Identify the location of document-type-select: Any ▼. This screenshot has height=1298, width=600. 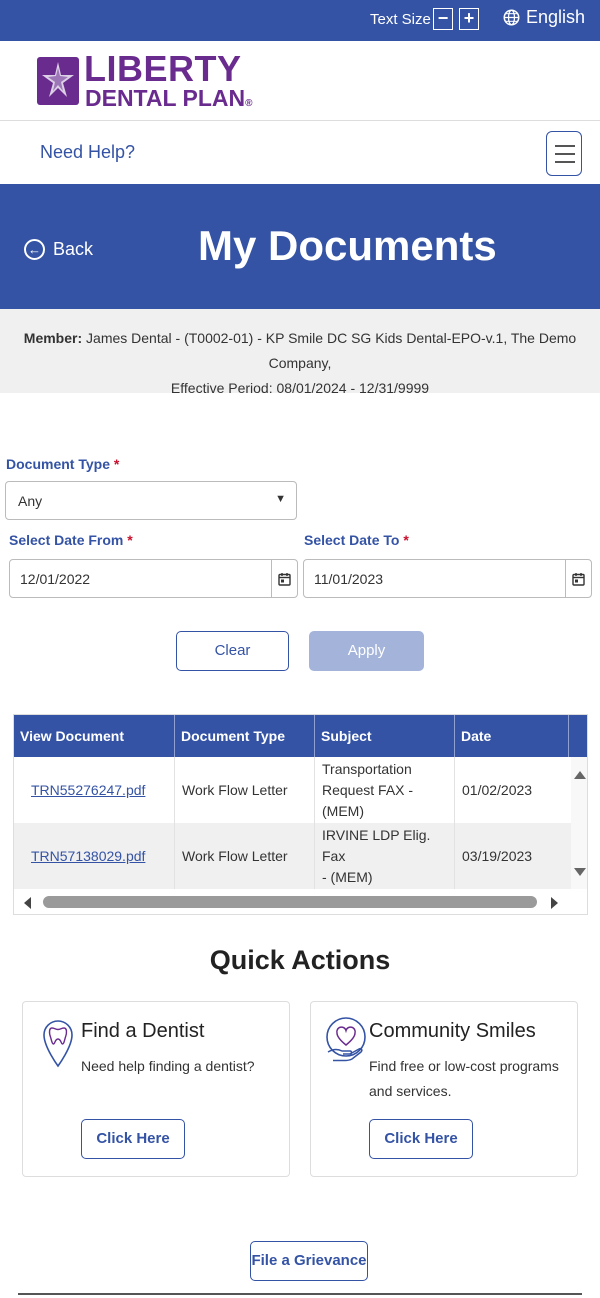
(151, 500).